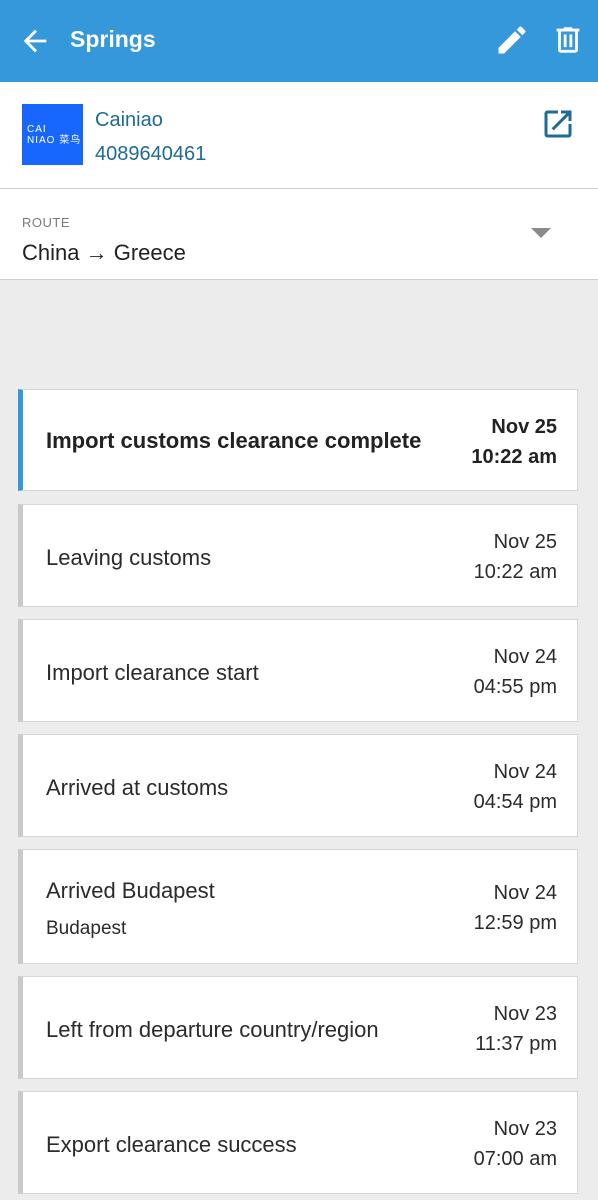 The width and height of the screenshot is (598, 1200). What do you see at coordinates (129, 557) in the screenshot?
I see `event-title: Leaving customs` at bounding box center [129, 557].